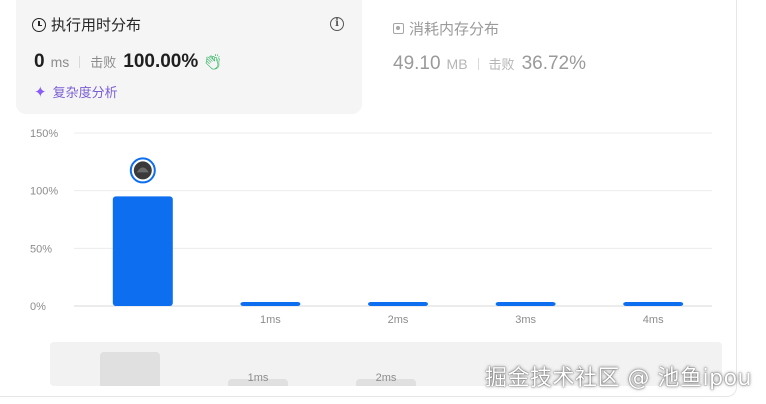 The height and width of the screenshot is (404, 766). What do you see at coordinates (38, 307) in the screenshot?
I see `y-tick-label: 0%` at bounding box center [38, 307].